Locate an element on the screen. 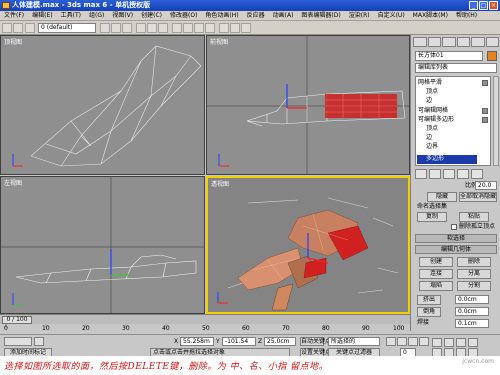 The image size is (500, 375). show-end-result-icon is located at coordinates (435, 174).